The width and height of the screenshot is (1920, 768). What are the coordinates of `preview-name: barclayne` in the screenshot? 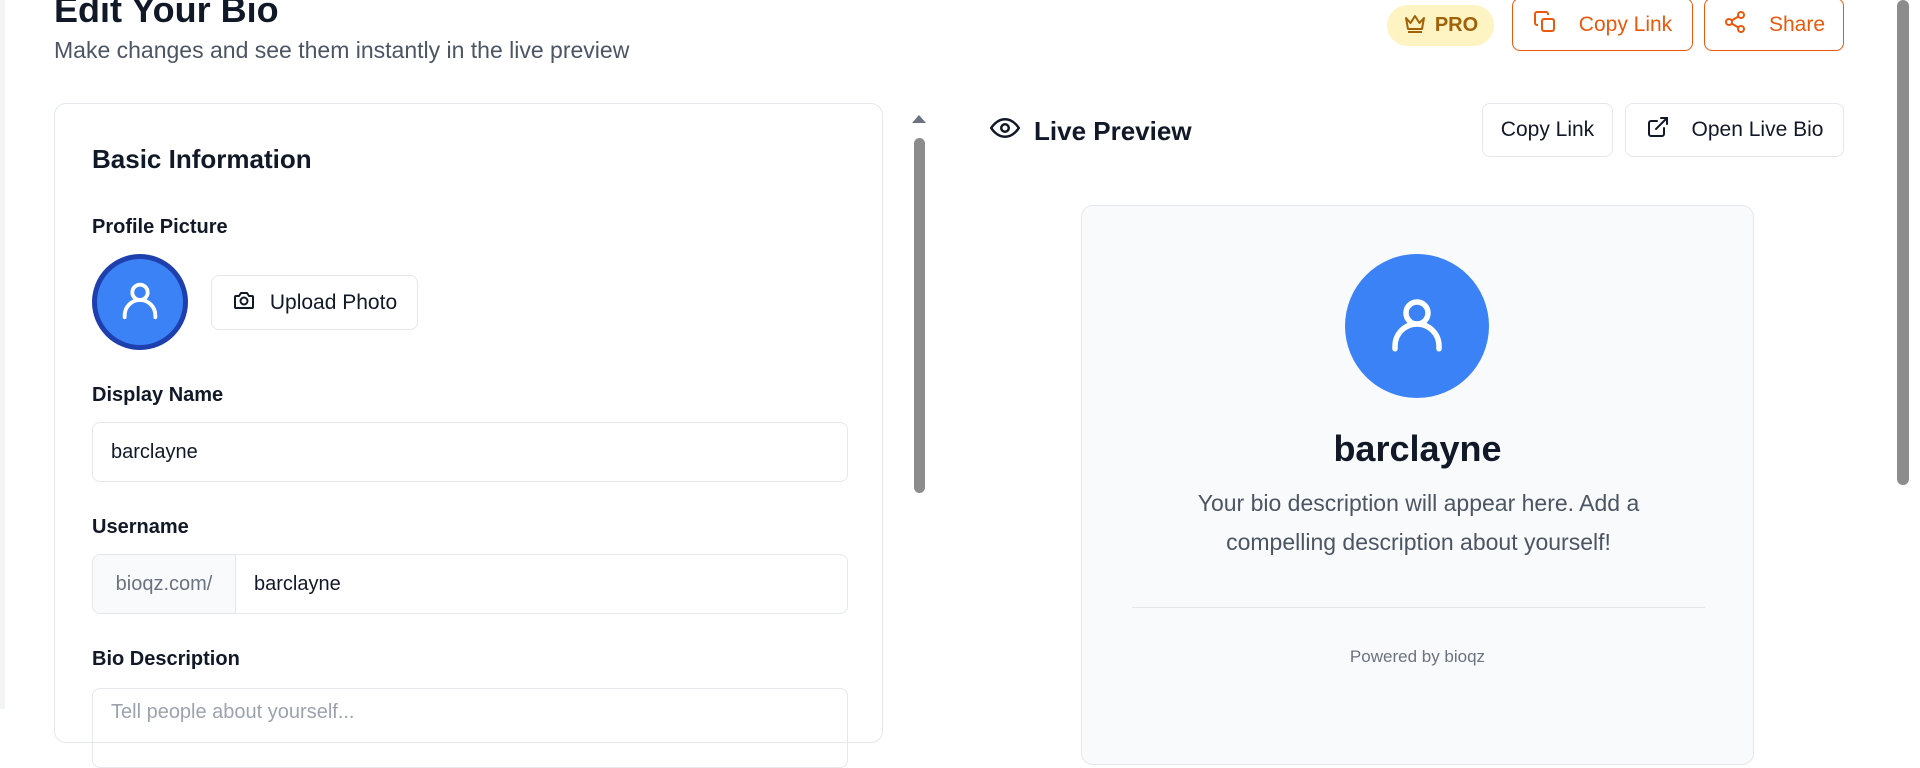 It's located at (1417, 448).